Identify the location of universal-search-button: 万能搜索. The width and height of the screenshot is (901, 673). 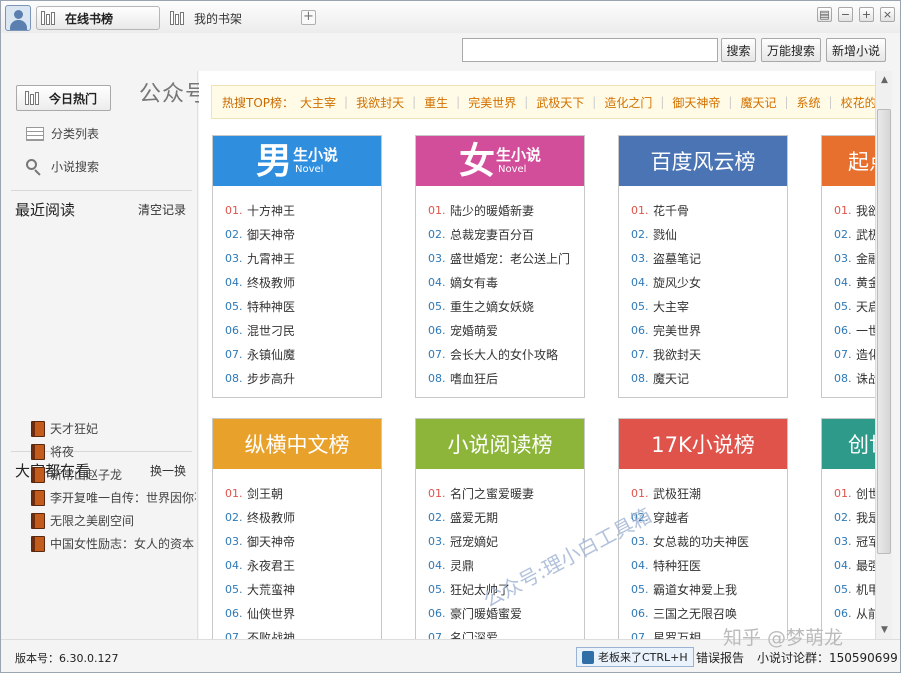
(791, 50).